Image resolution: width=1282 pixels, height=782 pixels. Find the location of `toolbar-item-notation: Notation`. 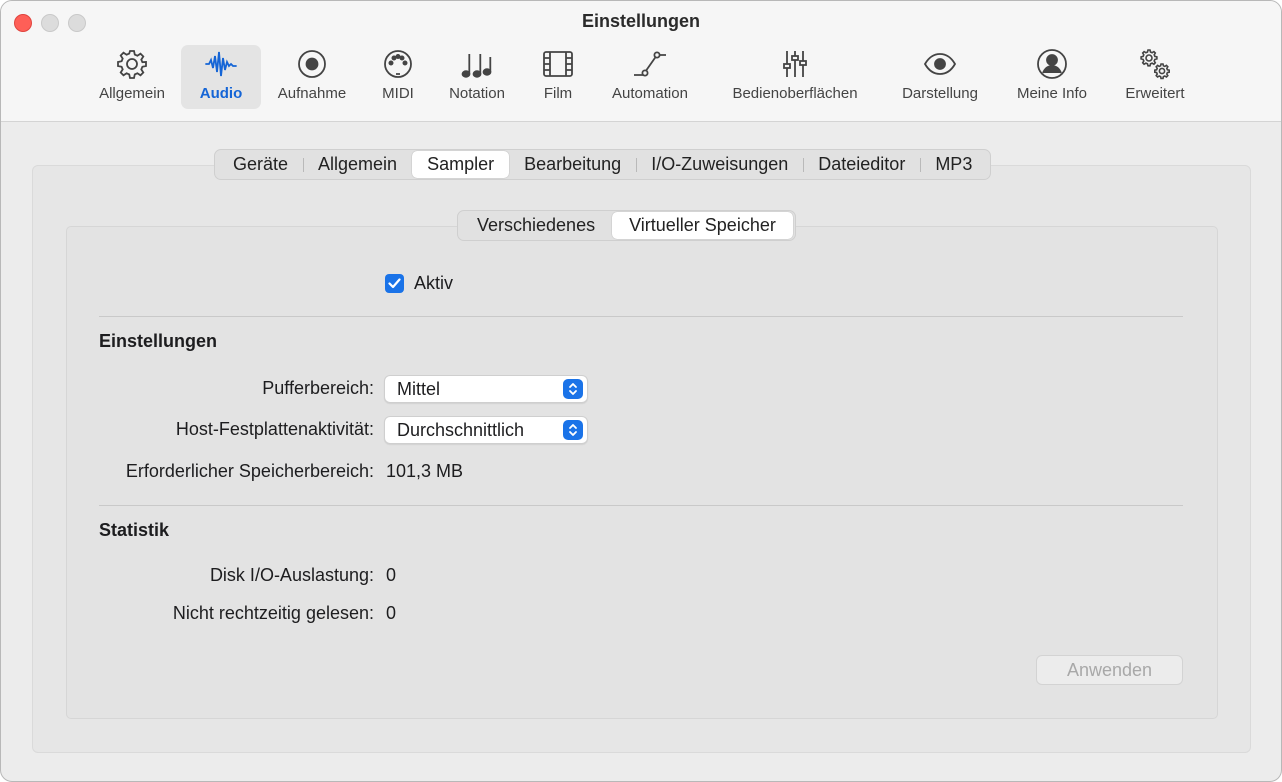

toolbar-item-notation: Notation is located at coordinates (477, 77).